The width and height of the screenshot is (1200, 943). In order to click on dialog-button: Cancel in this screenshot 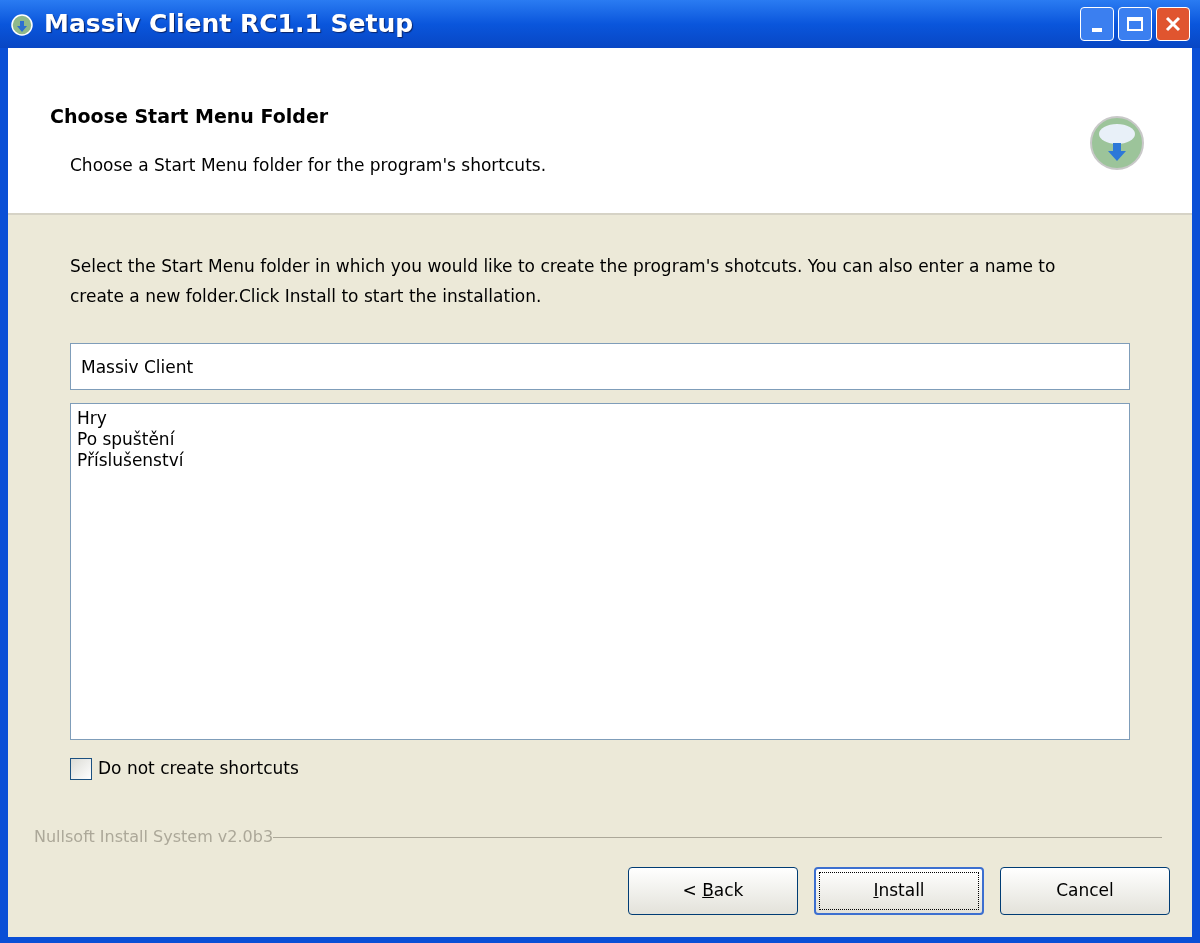, I will do `click(1085, 891)`.